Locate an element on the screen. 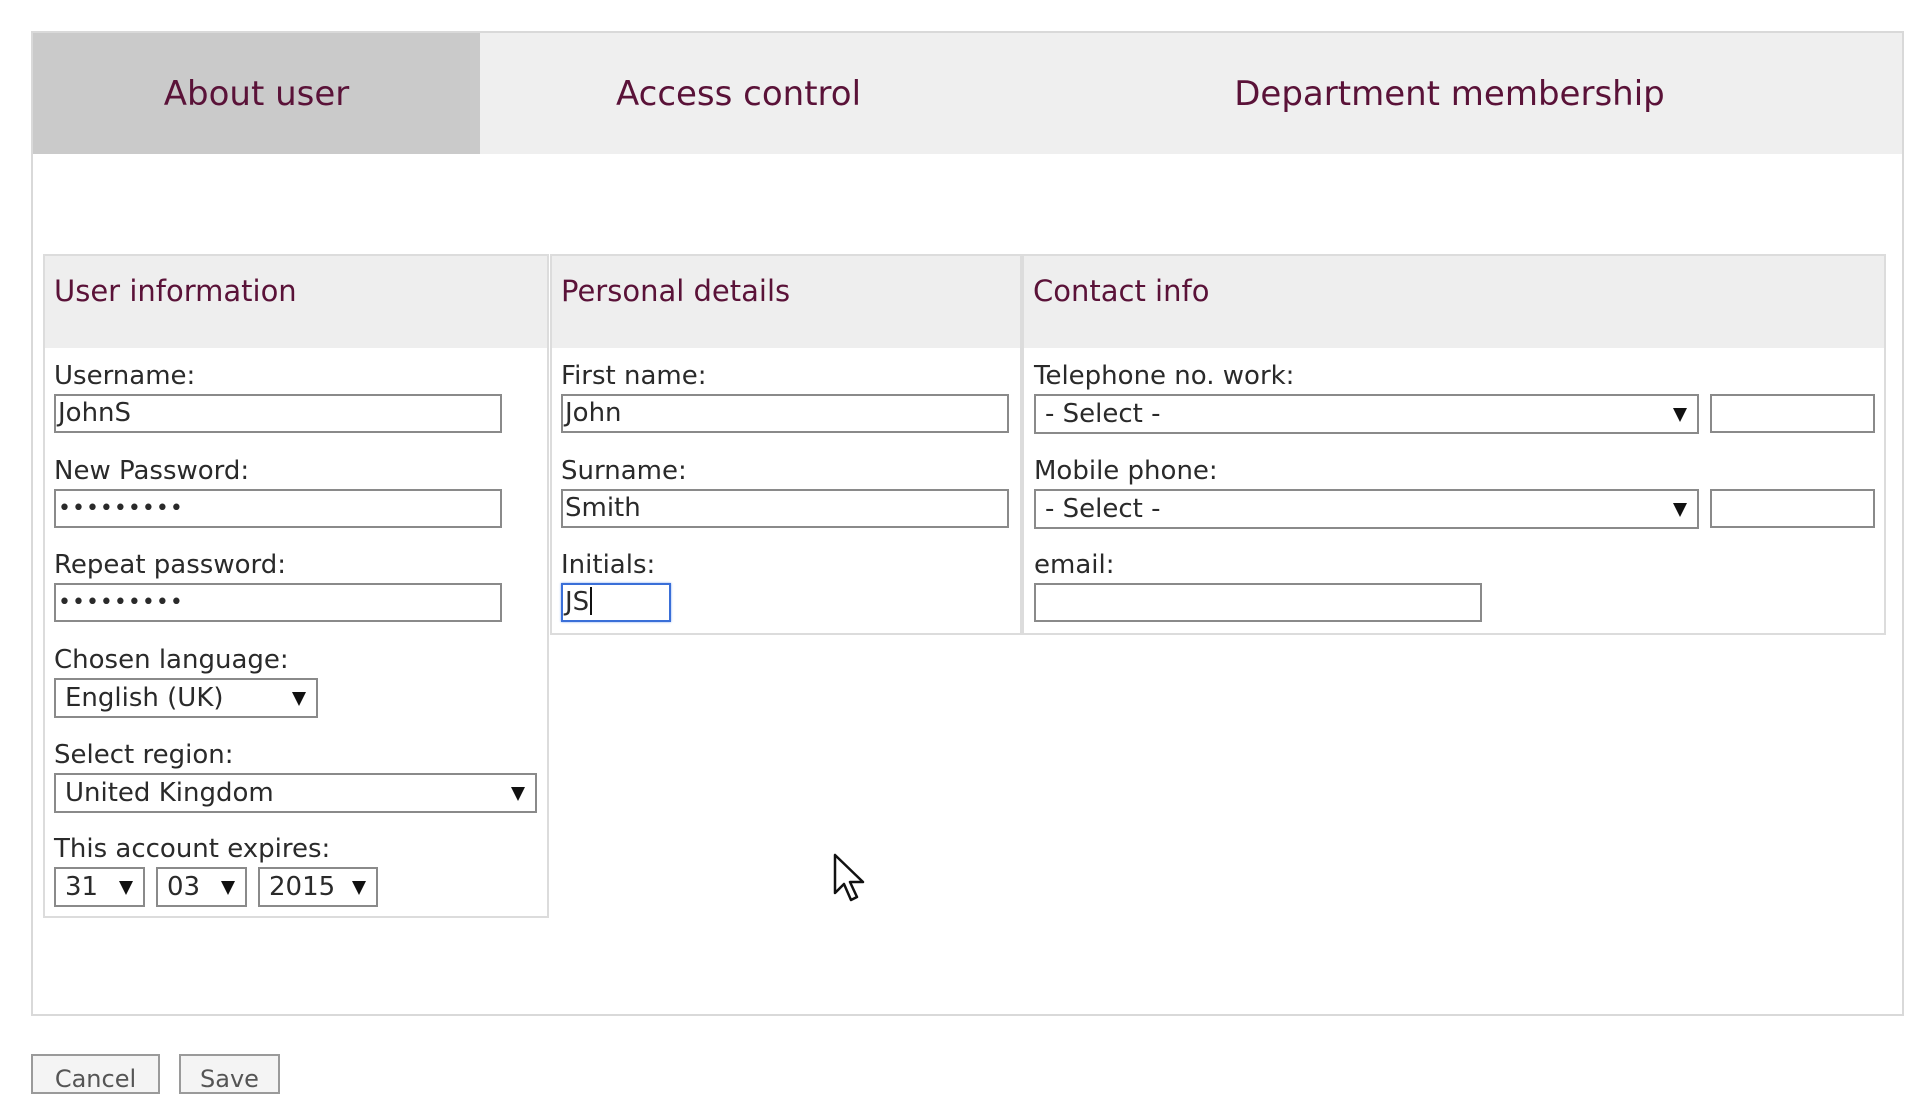 The image size is (1920, 1102). language-select: English (UK) is located at coordinates (186, 698).